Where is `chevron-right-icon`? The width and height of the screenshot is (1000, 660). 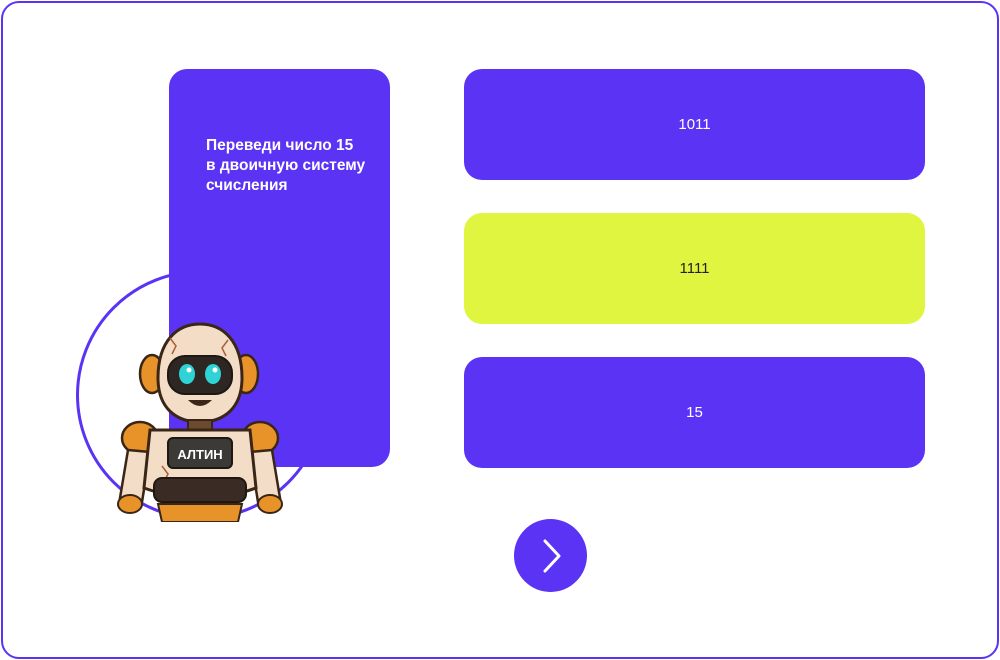
chevron-right-icon is located at coordinates (551, 555).